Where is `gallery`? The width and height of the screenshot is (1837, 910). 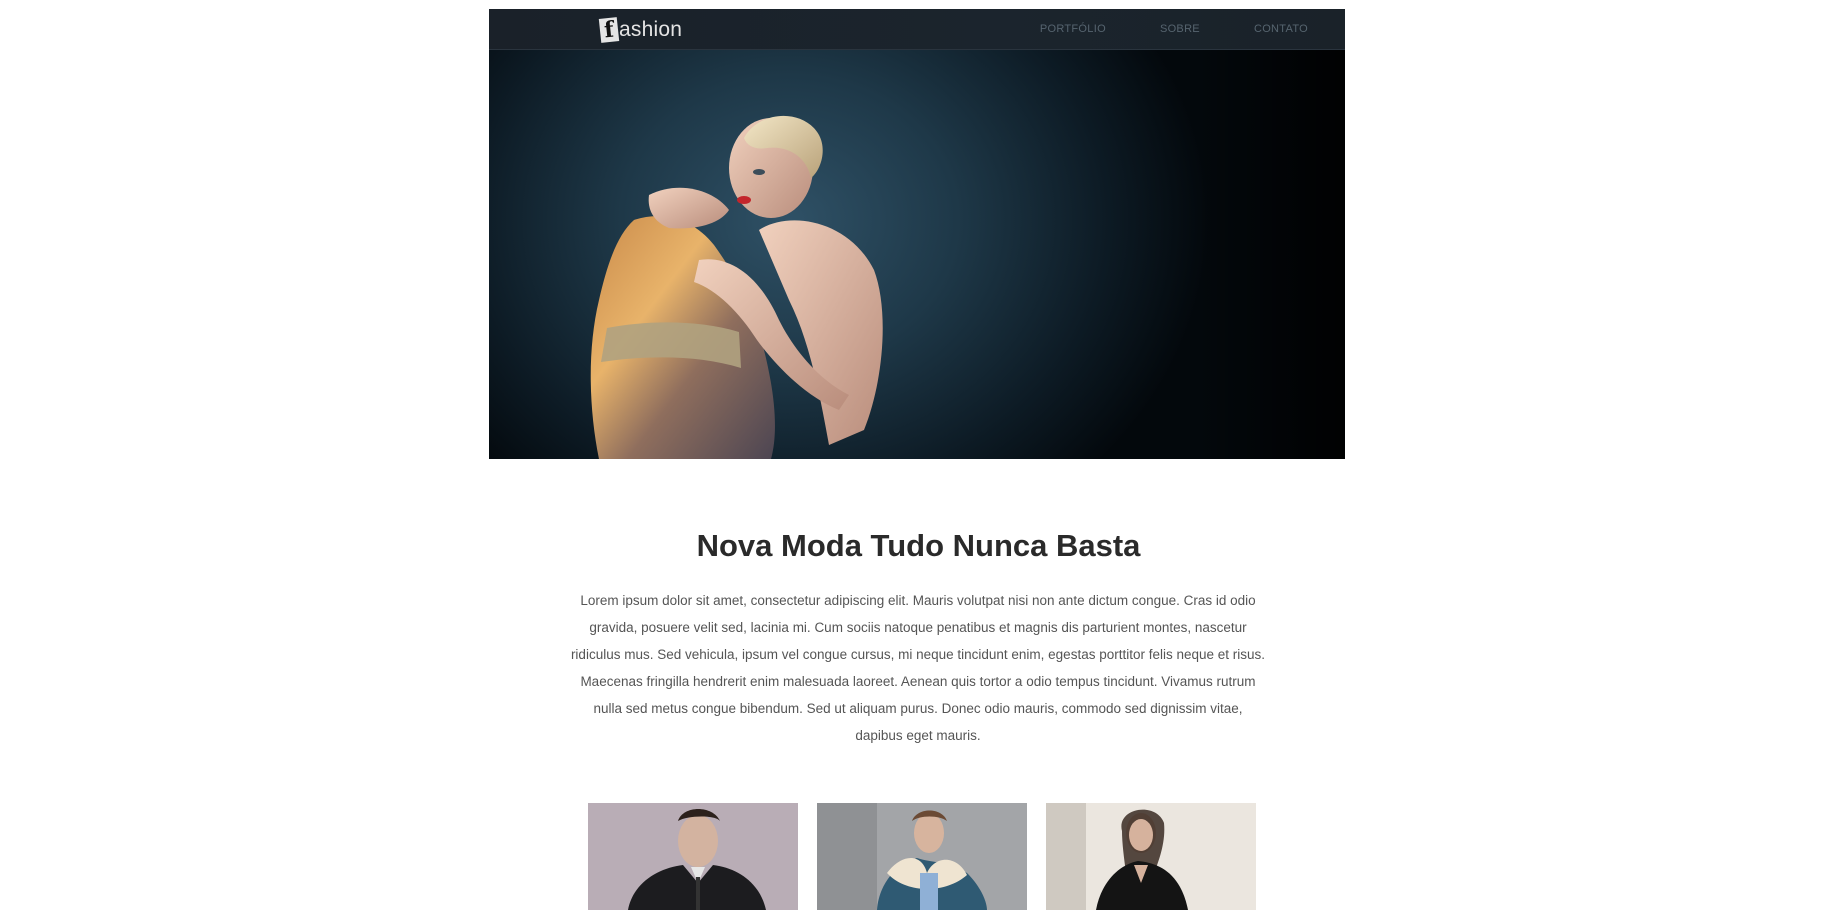
gallery is located at coordinates (923, 856).